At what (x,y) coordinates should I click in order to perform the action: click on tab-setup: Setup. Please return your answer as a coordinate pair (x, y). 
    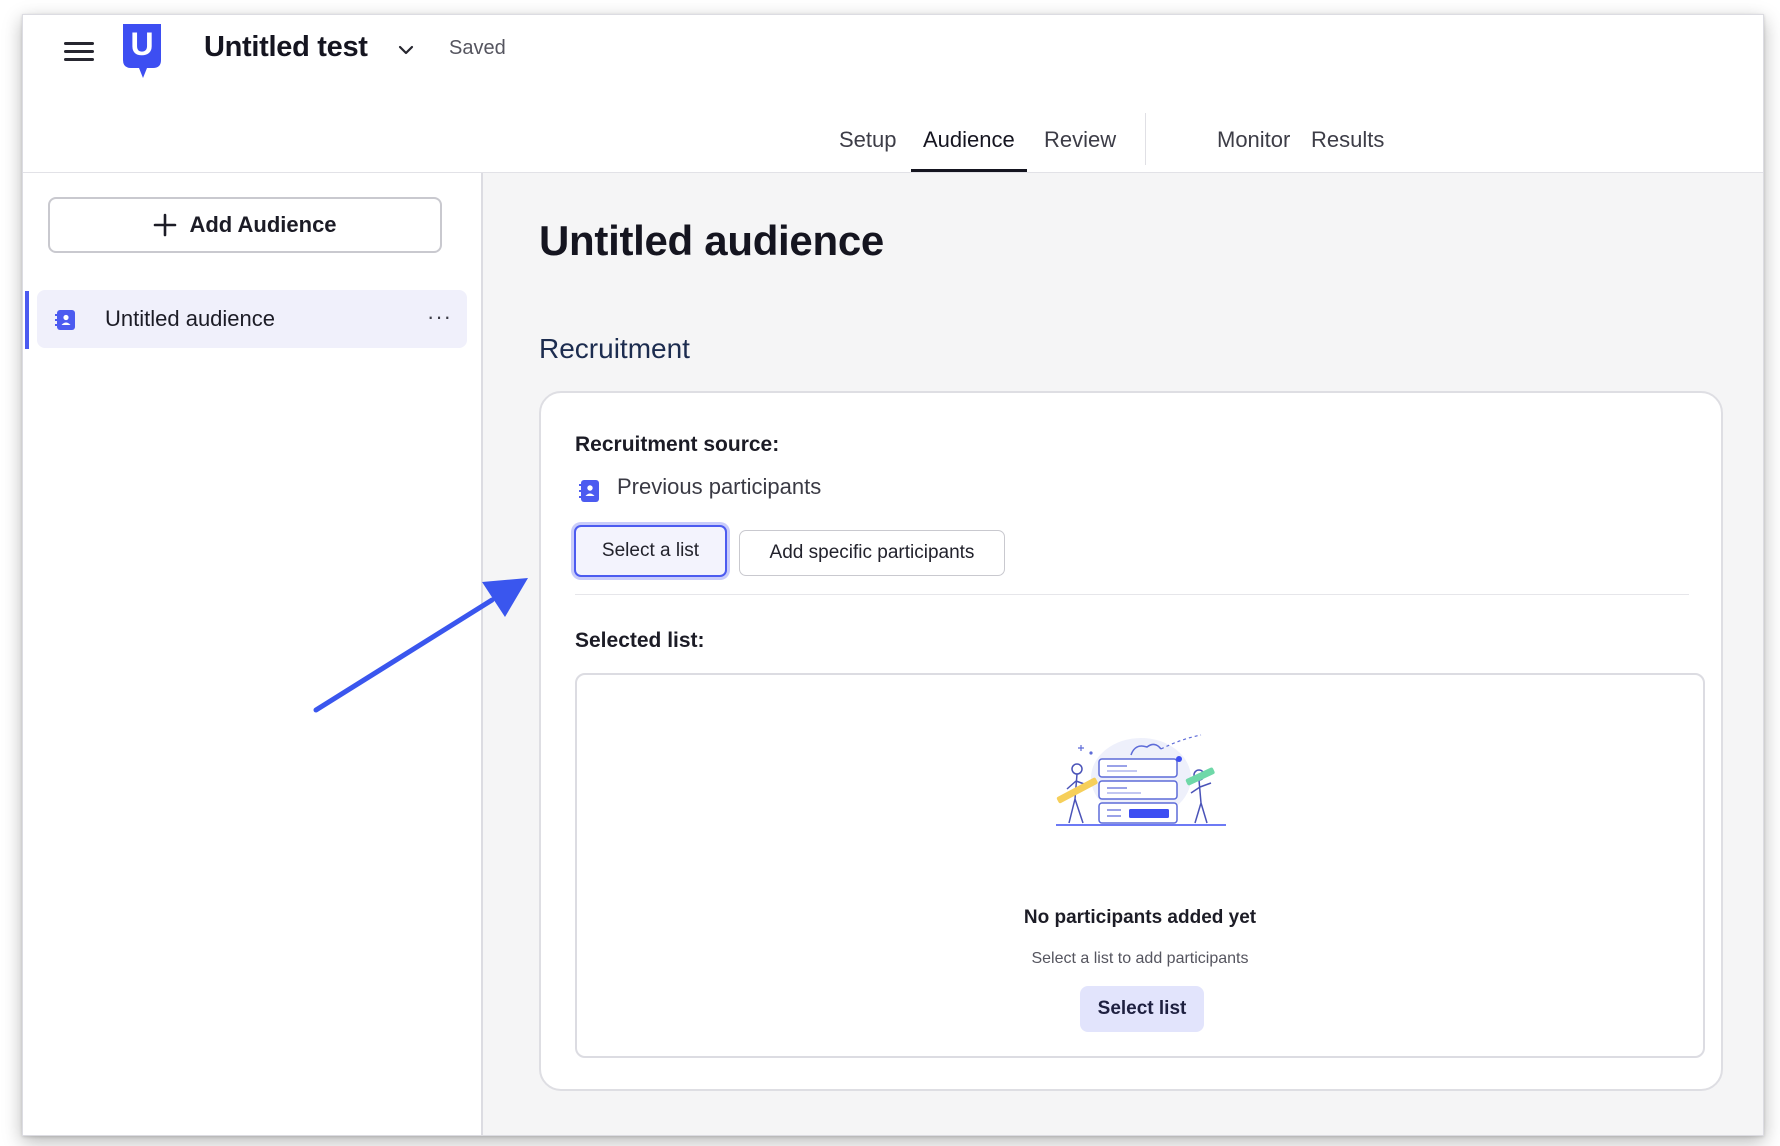
    Looking at the image, I should click on (868, 148).